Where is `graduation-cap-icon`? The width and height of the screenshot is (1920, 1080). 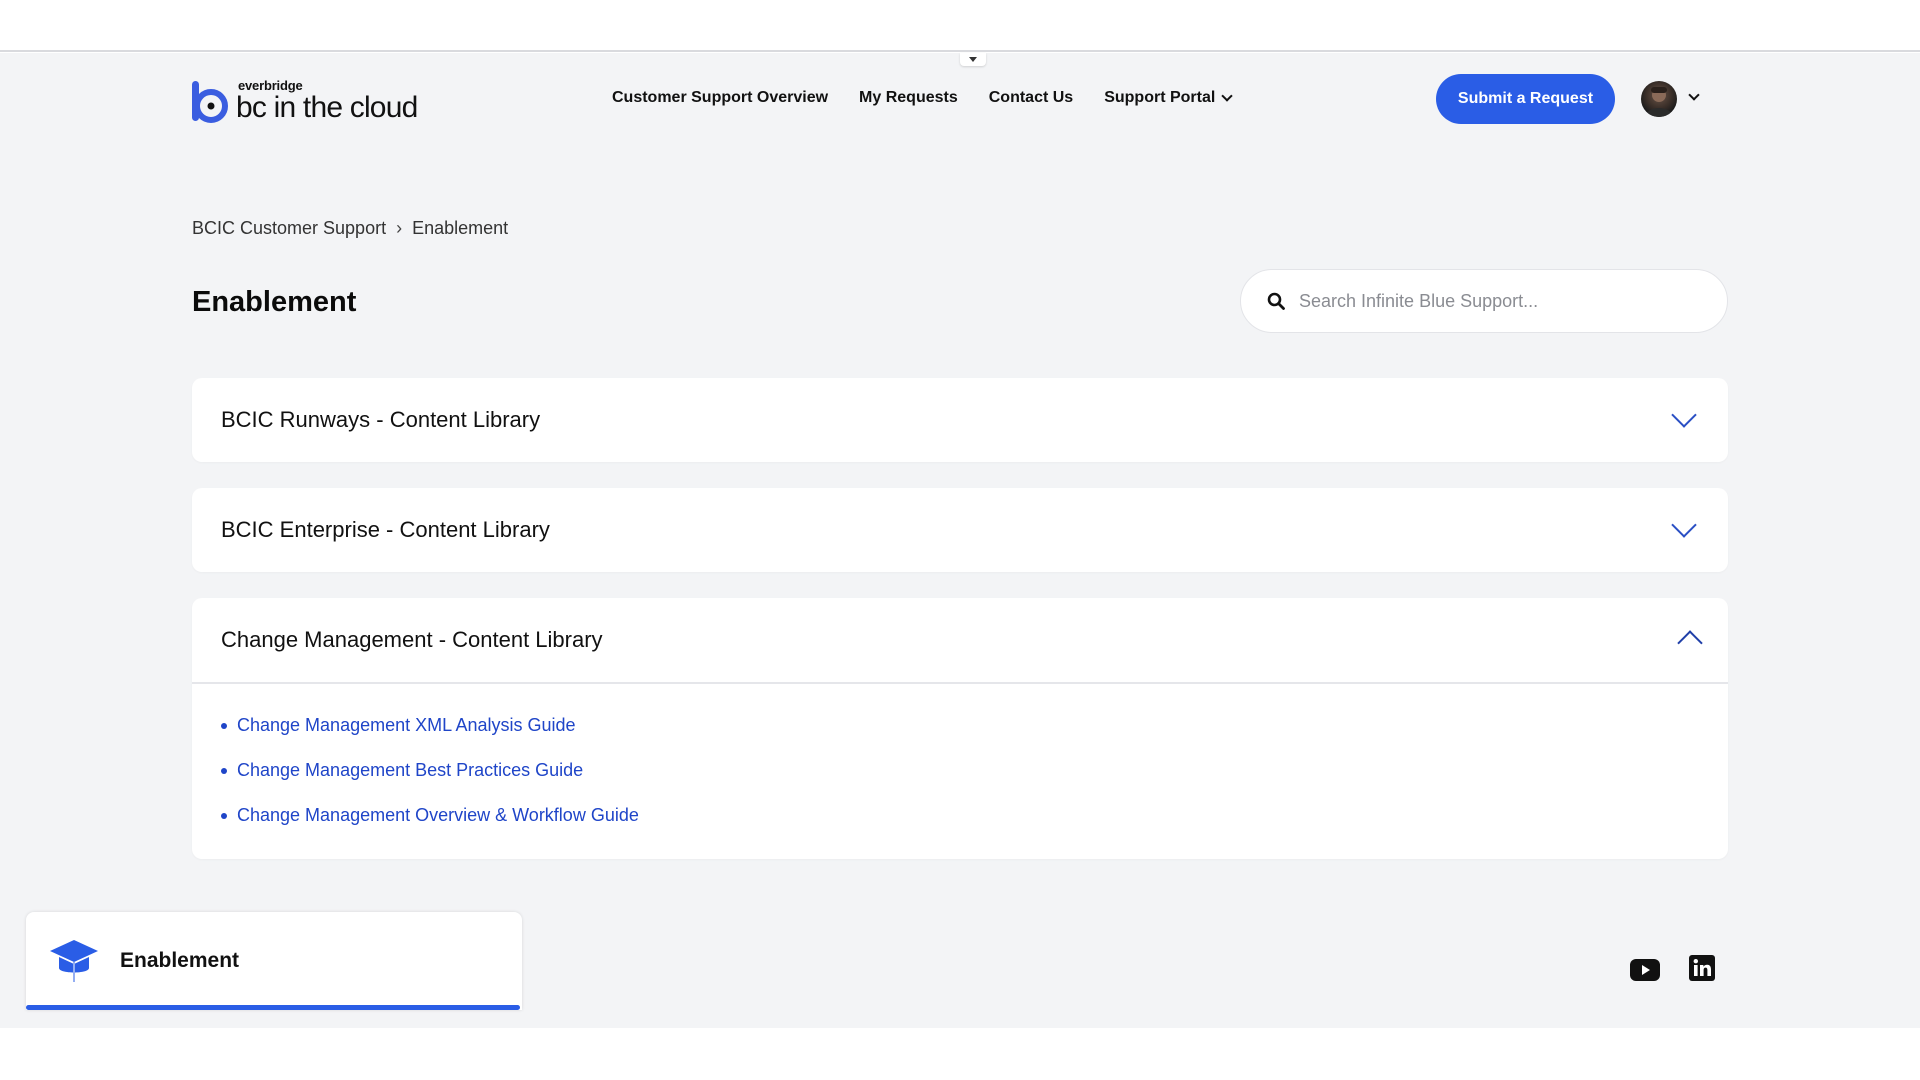
graduation-cap-icon is located at coordinates (74, 961).